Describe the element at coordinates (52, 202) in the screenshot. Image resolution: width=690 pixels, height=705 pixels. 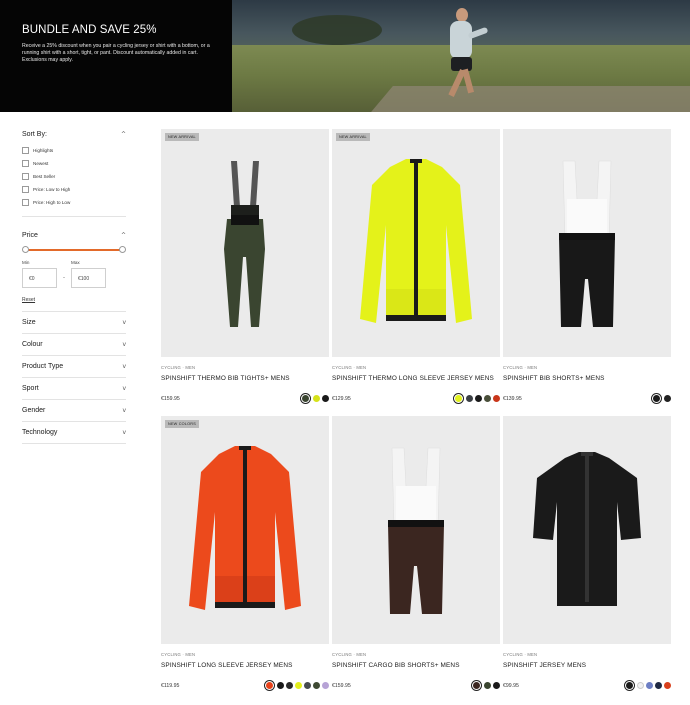
I see `sort-option-label: Price: High to Low` at that location.